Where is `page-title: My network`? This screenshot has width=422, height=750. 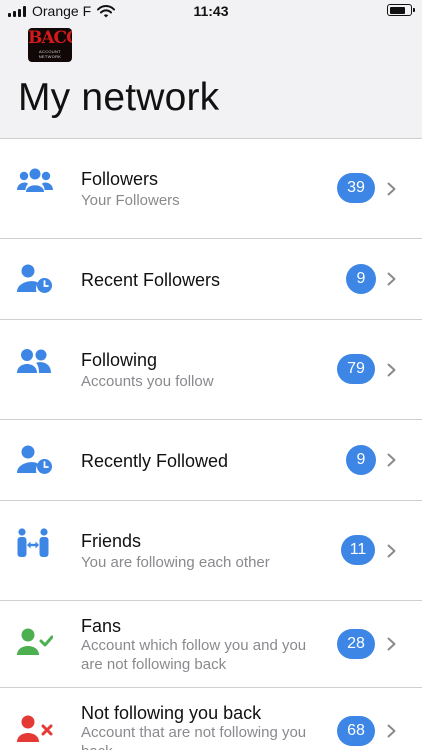
page-title: My network is located at coordinates (119, 97).